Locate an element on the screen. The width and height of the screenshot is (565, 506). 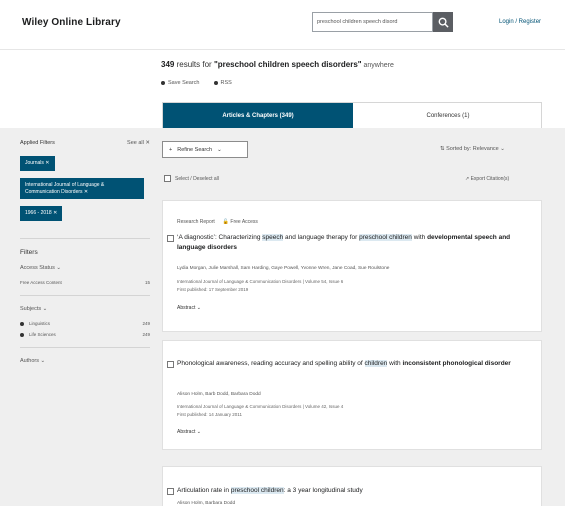
save-search-link: Save Search is located at coordinates (180, 83).